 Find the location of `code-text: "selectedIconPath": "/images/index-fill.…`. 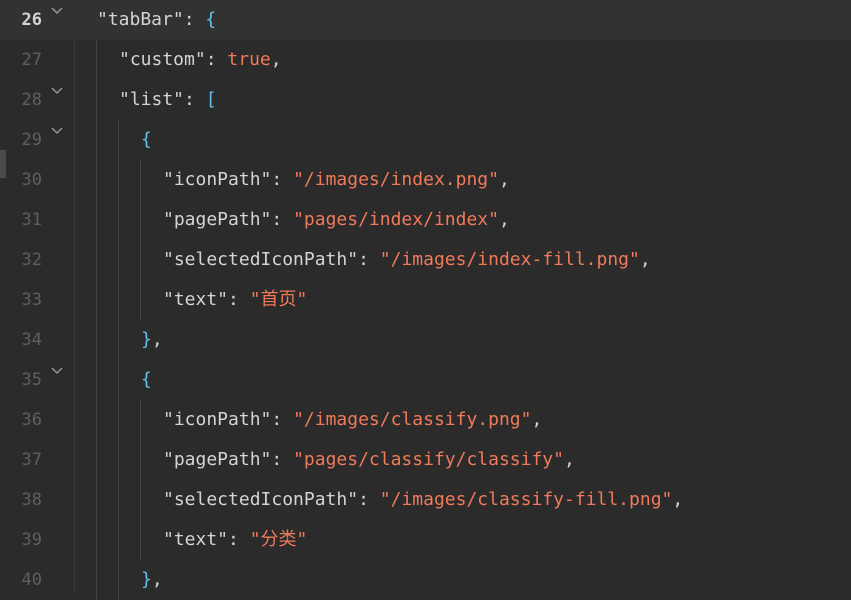

code-text: "selectedIconPath": "/images/index-fill.… is located at coordinates (407, 260).